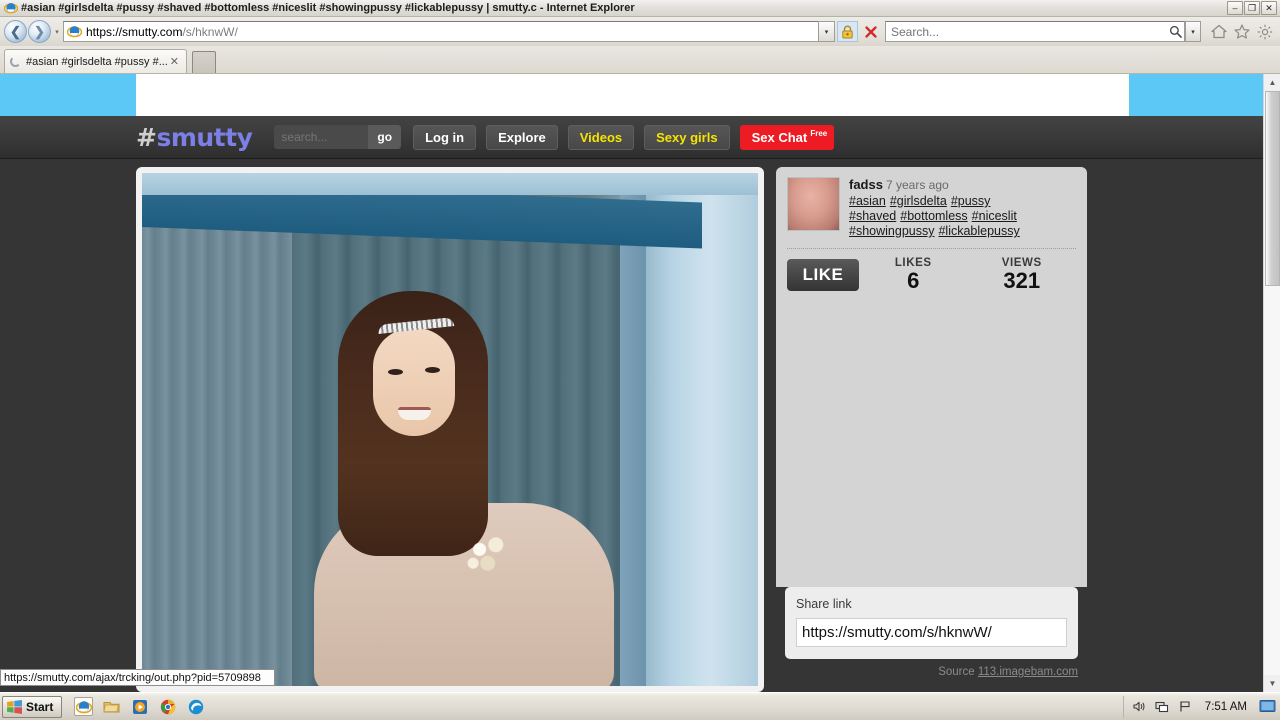  Describe the element at coordinates (522, 137) in the screenshot. I see `nav-explore-button: Explore` at that location.